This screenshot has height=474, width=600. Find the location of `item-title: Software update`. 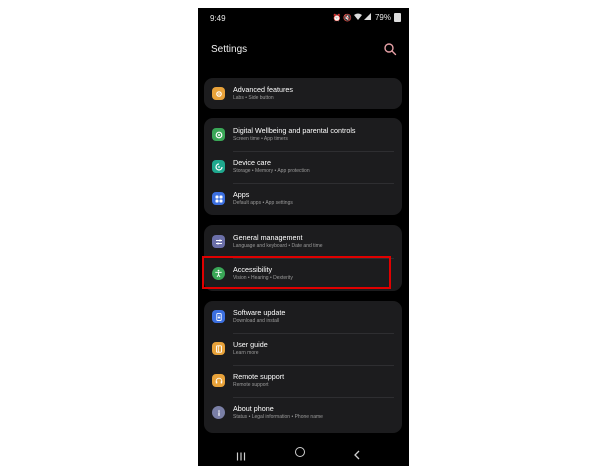

item-title: Software update is located at coordinates (259, 312).